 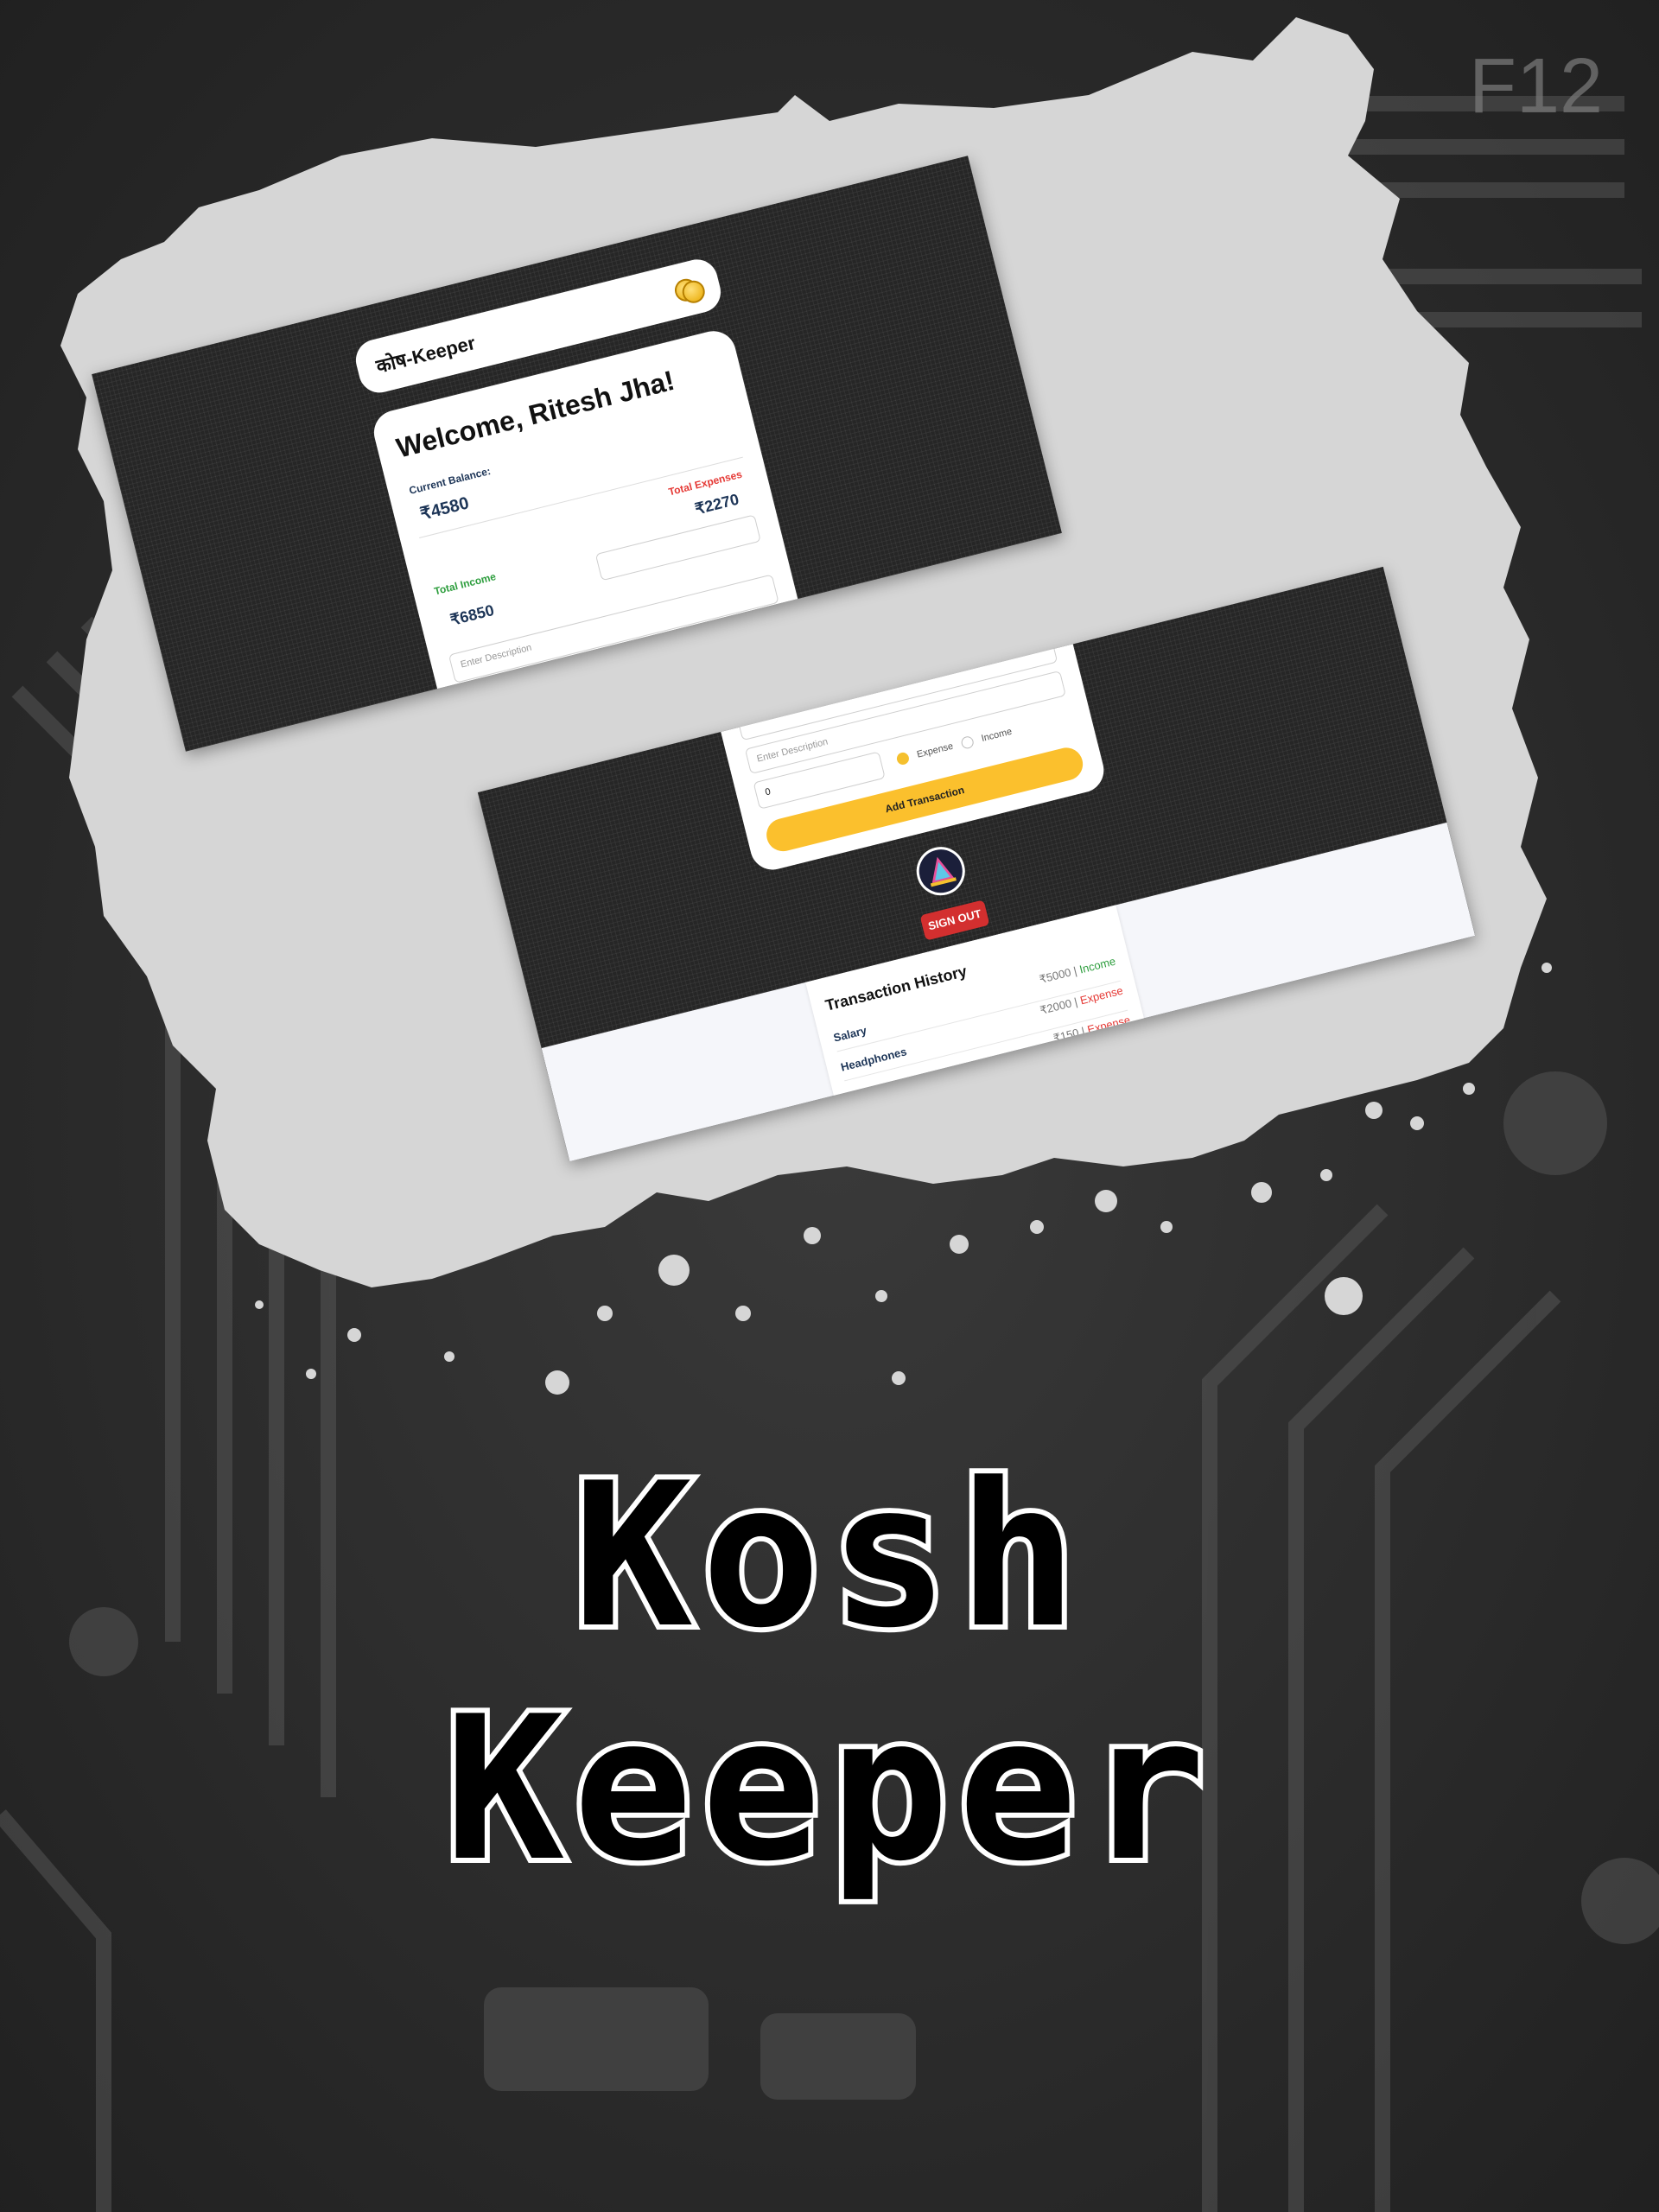 What do you see at coordinates (829, 1562) in the screenshot?
I see `title-line-kosh: Kosh` at bounding box center [829, 1562].